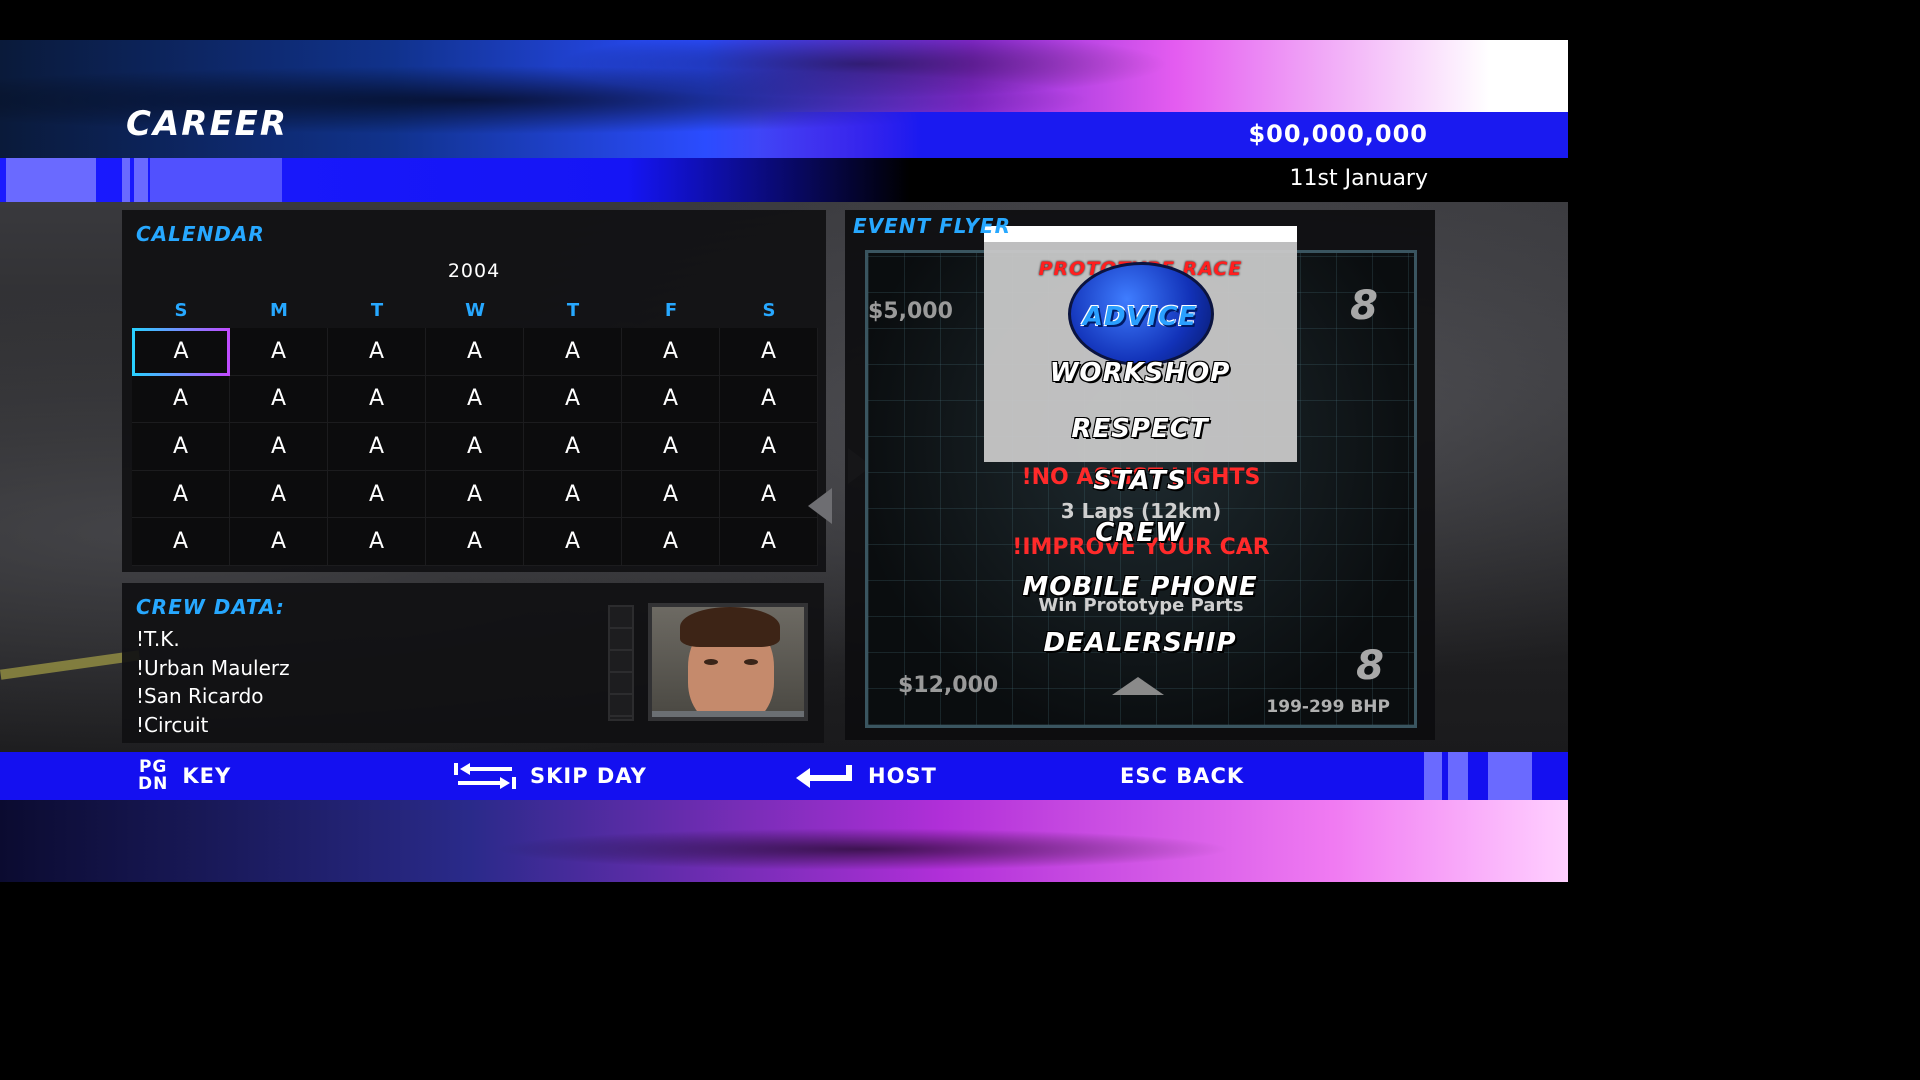 Image resolution: width=1920 pixels, height=1080 pixels. Describe the element at coordinates (671, 310) in the screenshot. I see `weekday-label: F` at that location.